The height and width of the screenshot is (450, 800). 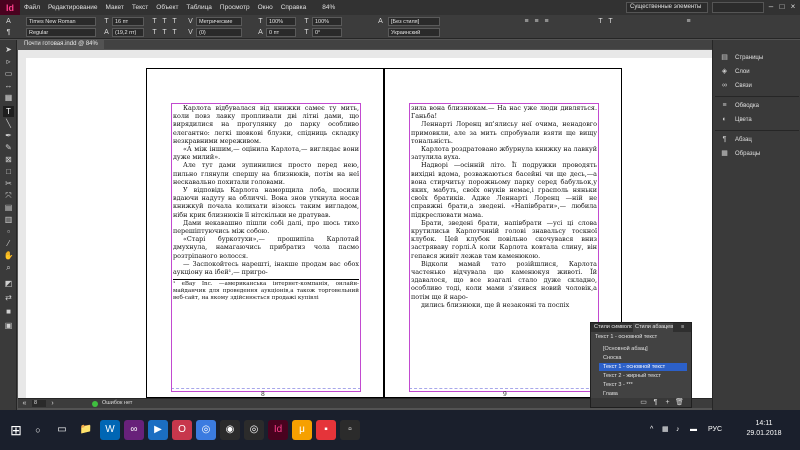 I want to click on character-style-select: [Без стиля], so click(x=414, y=21).